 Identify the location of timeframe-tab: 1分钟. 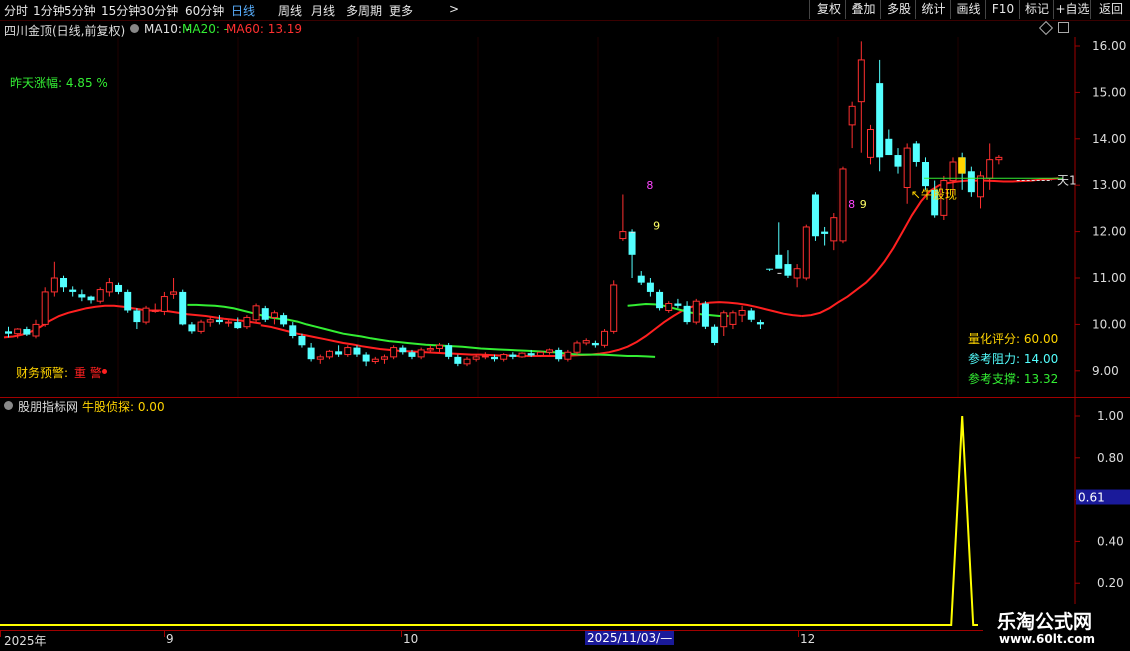
(49, 10).